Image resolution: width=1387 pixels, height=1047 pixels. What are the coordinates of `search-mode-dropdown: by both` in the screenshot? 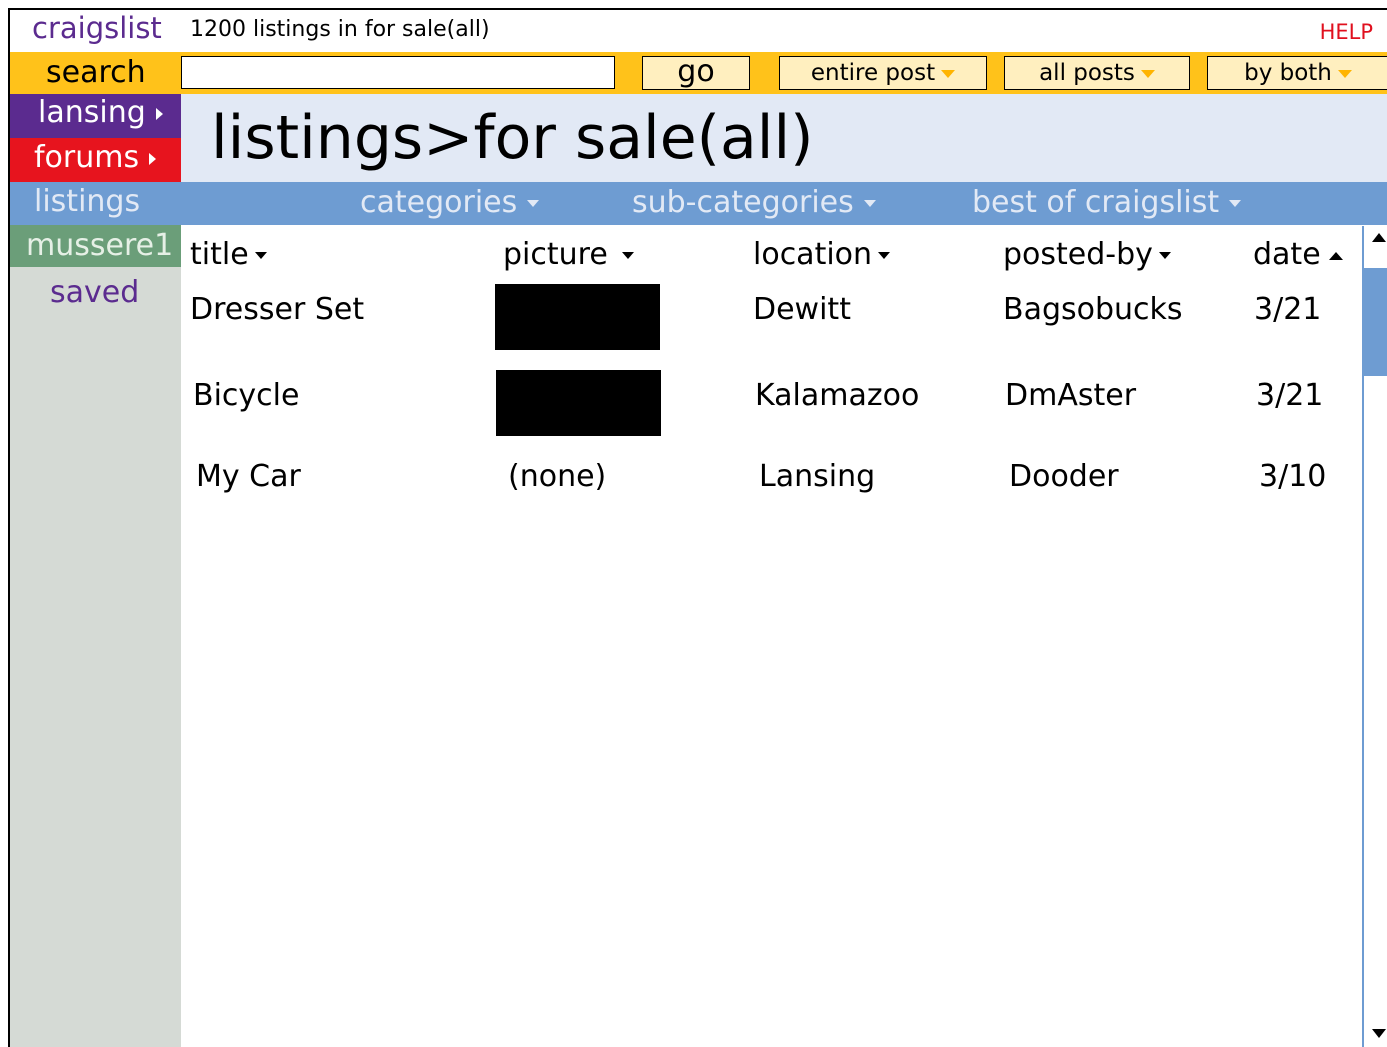 It's located at (1297, 73).